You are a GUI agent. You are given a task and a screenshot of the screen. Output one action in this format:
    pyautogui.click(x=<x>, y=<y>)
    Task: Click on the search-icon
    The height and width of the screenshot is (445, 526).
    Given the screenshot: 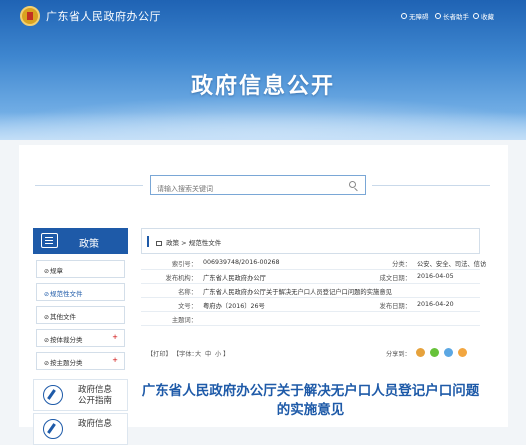 What is the action you would take?
    pyautogui.click(x=352, y=184)
    